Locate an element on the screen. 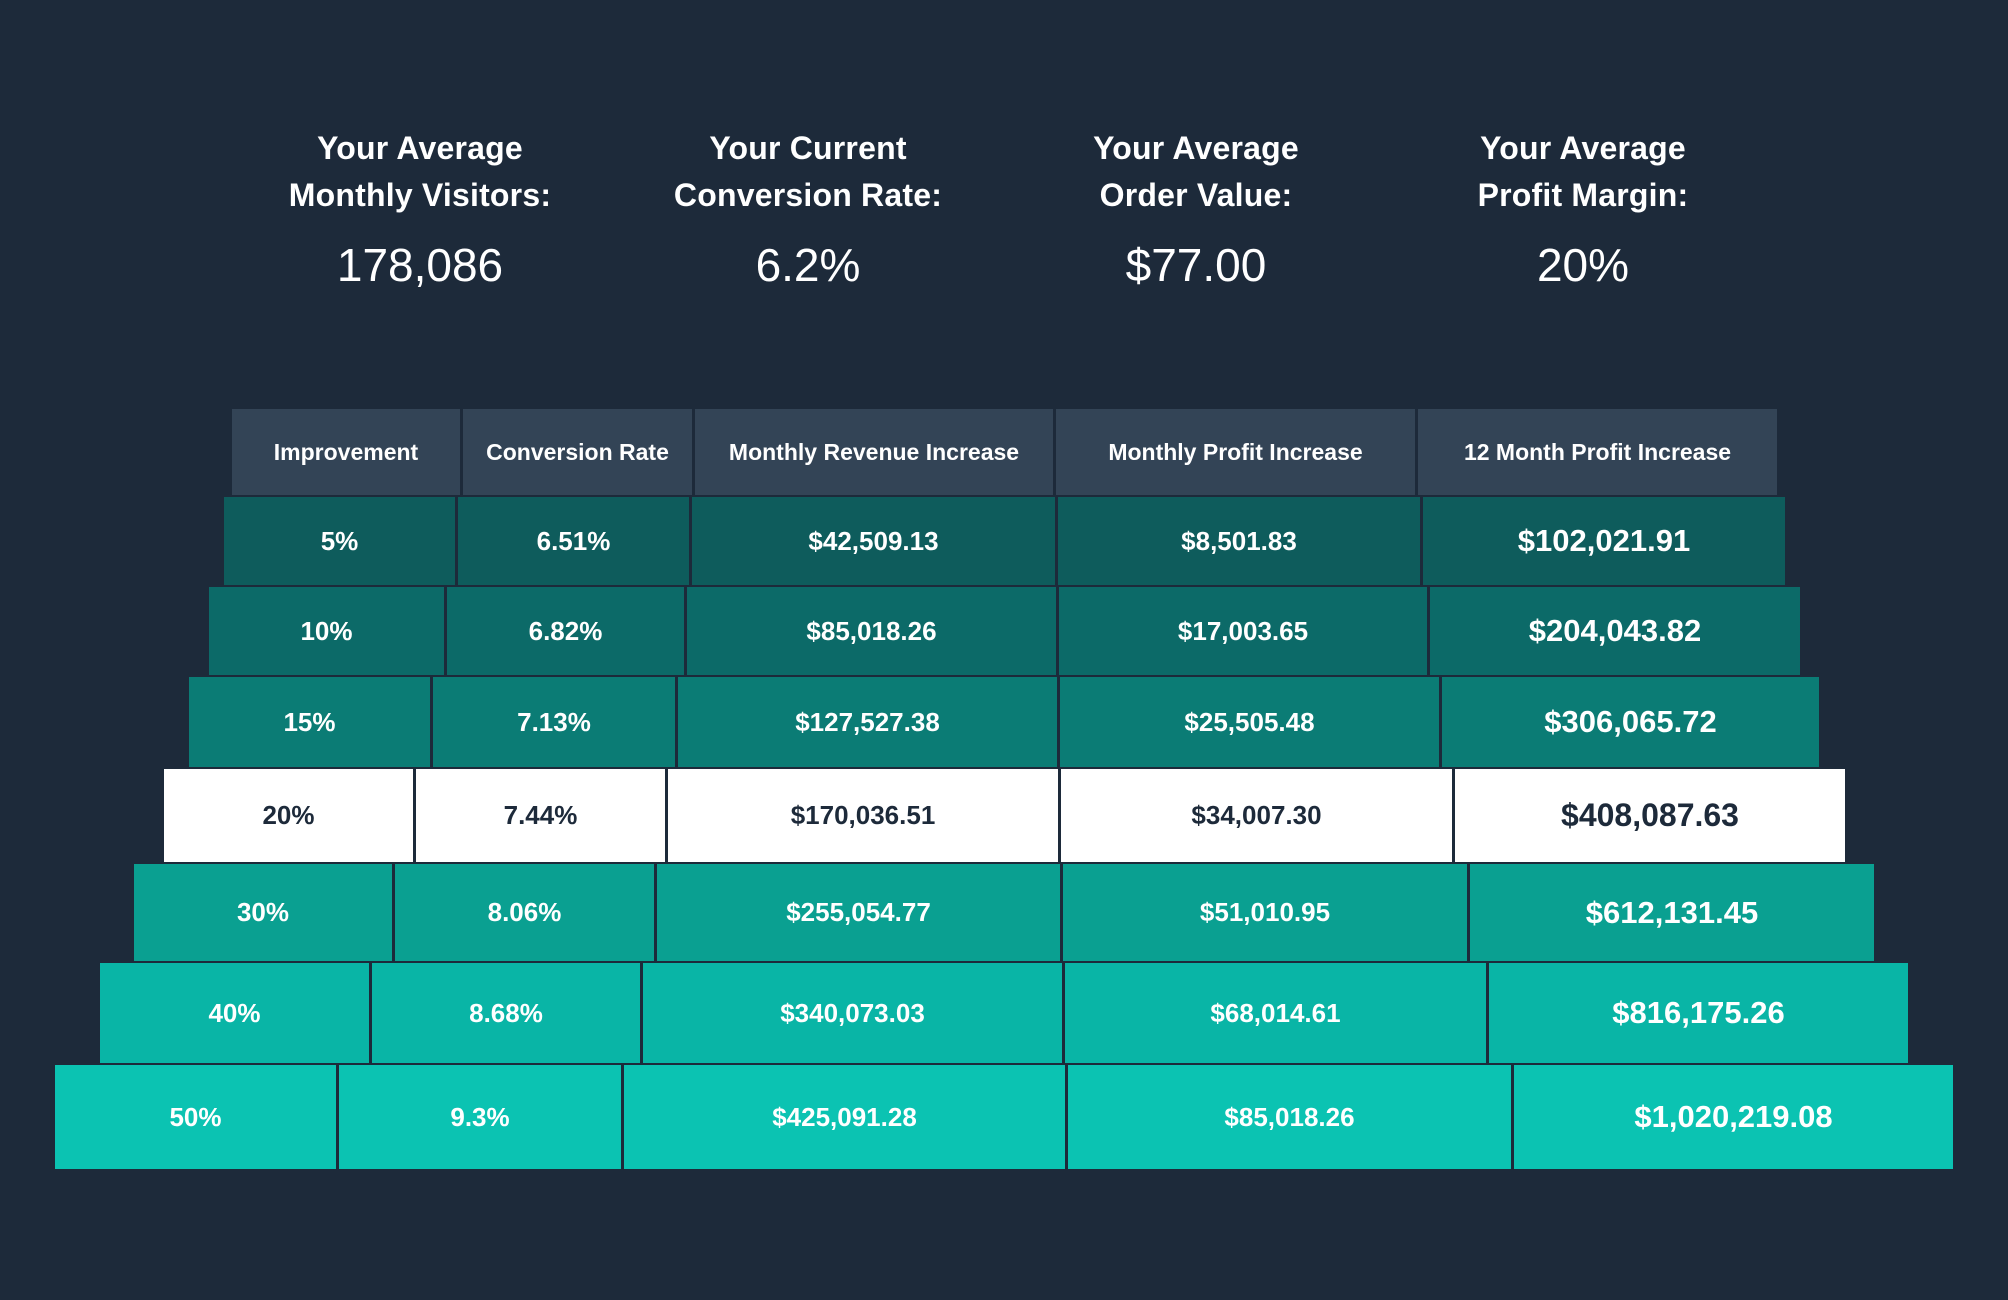 Image resolution: width=2008 pixels, height=1300 pixels. column-header-monthly-revenue-increase: Monthly Revenue Increase is located at coordinates (874, 452).